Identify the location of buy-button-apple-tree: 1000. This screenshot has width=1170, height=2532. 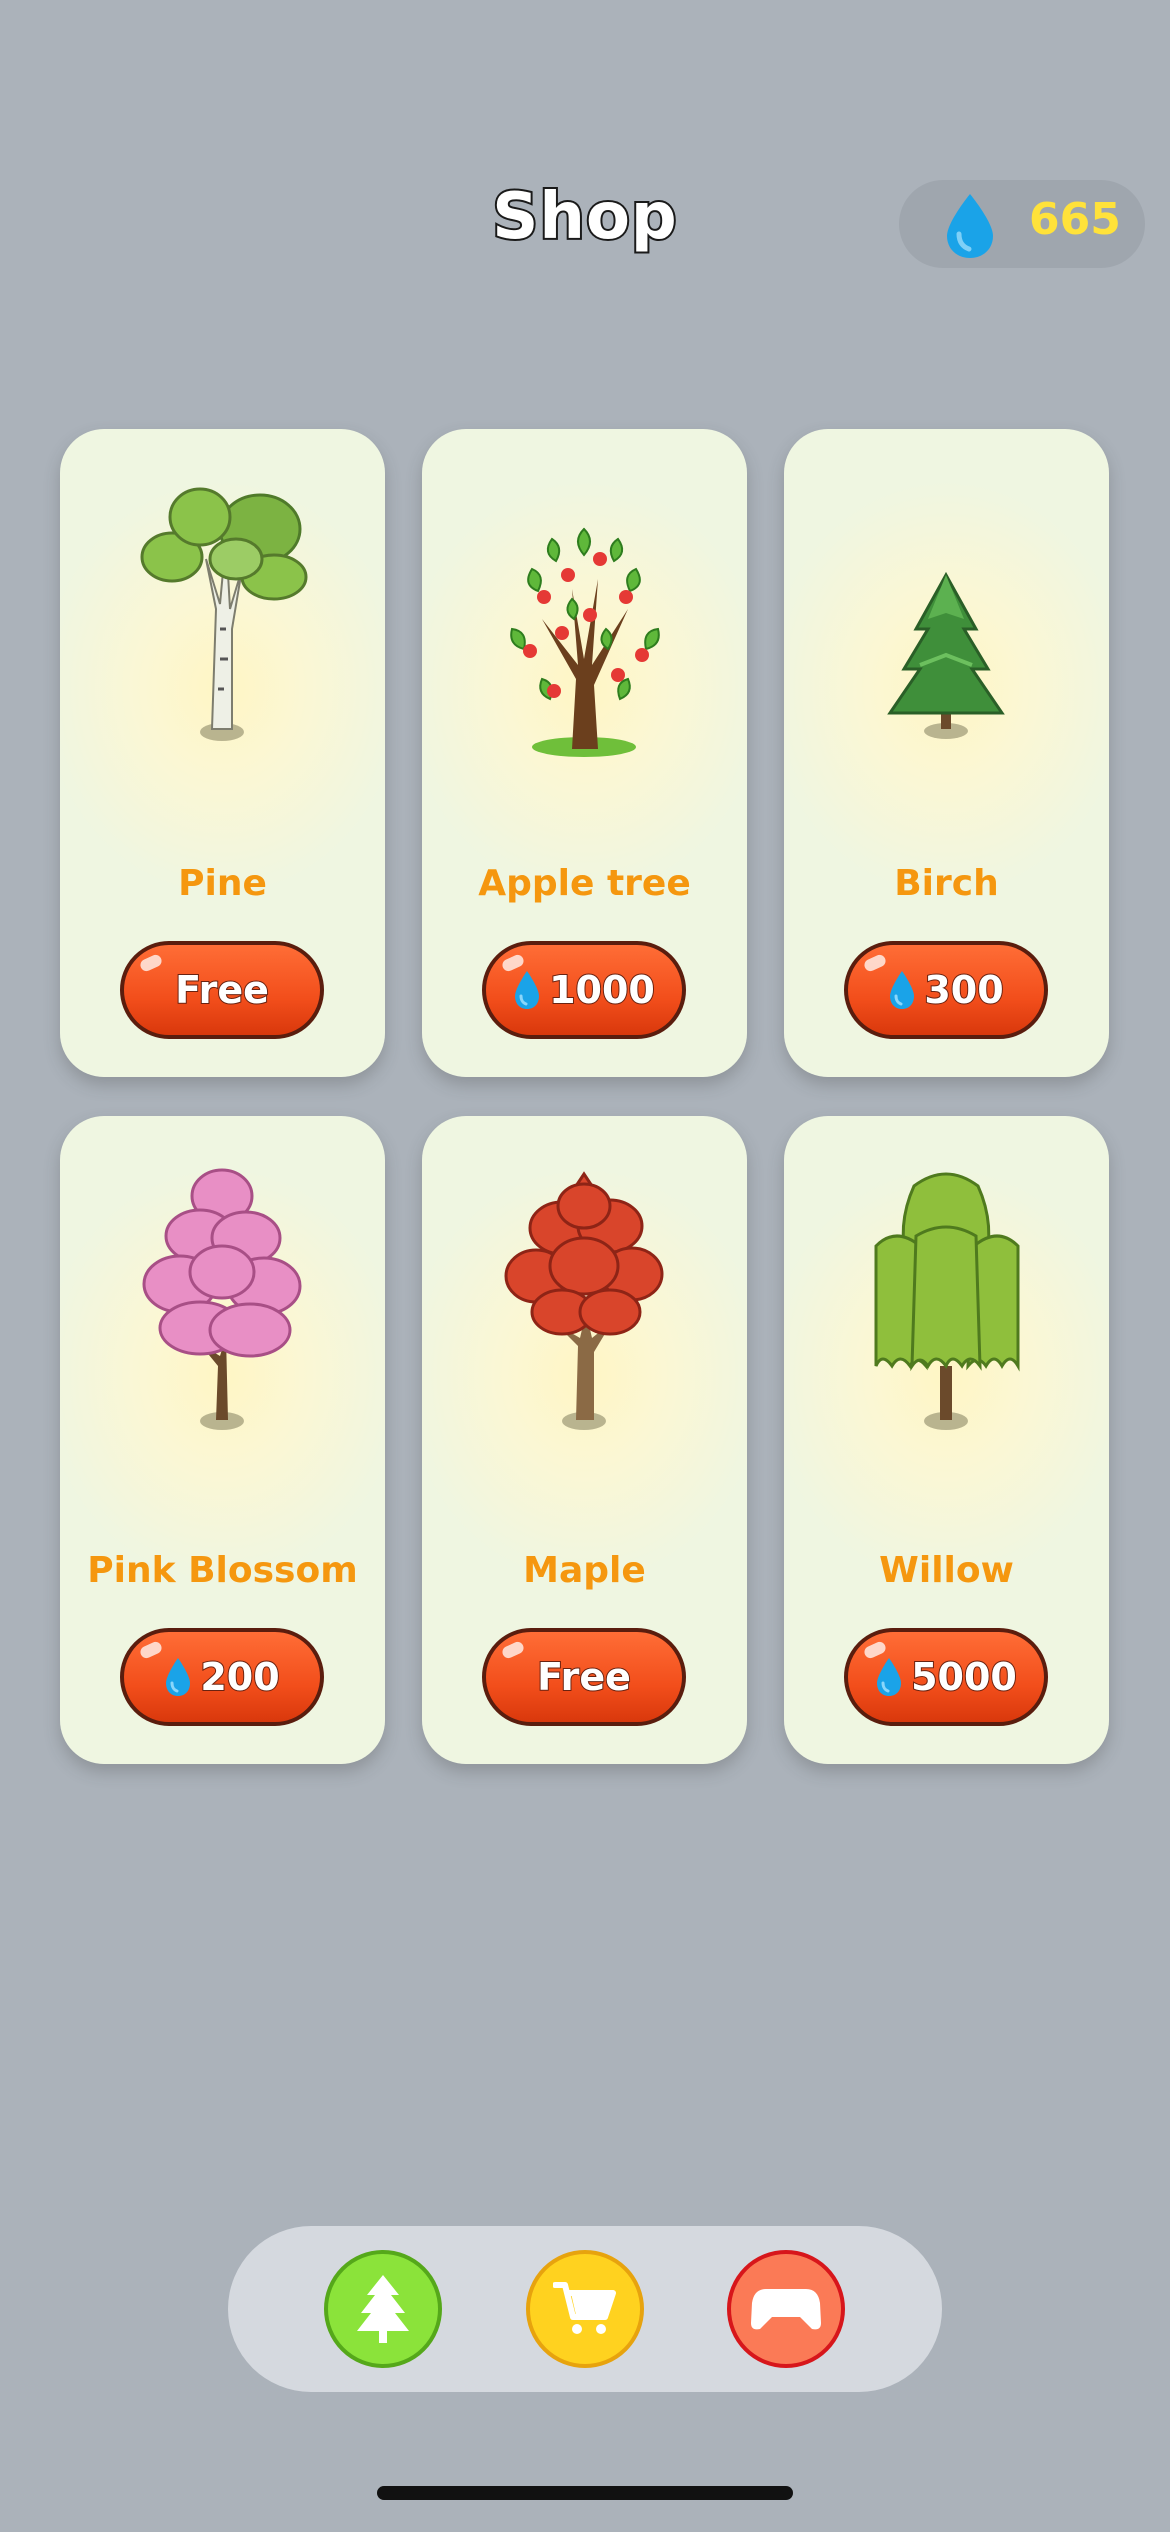
(584, 990).